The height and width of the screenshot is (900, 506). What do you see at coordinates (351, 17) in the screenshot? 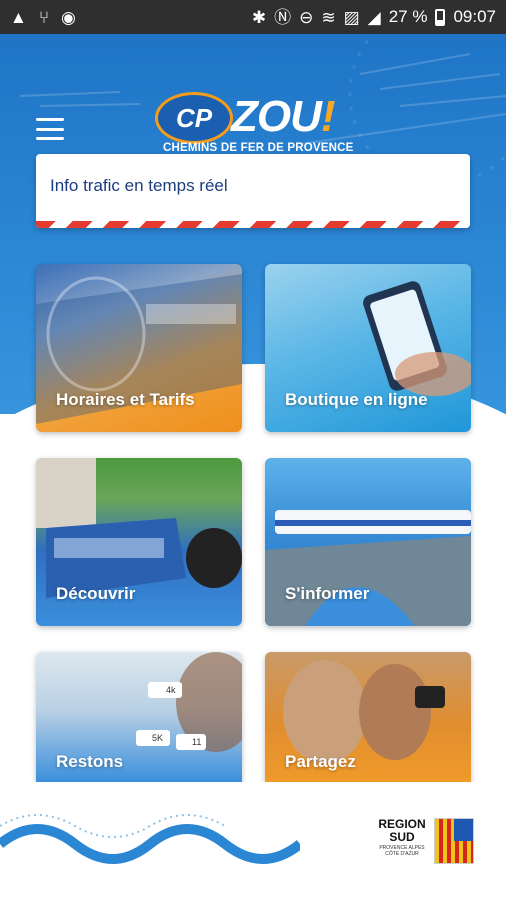
I see `no-sim-icon: ▨` at bounding box center [351, 17].